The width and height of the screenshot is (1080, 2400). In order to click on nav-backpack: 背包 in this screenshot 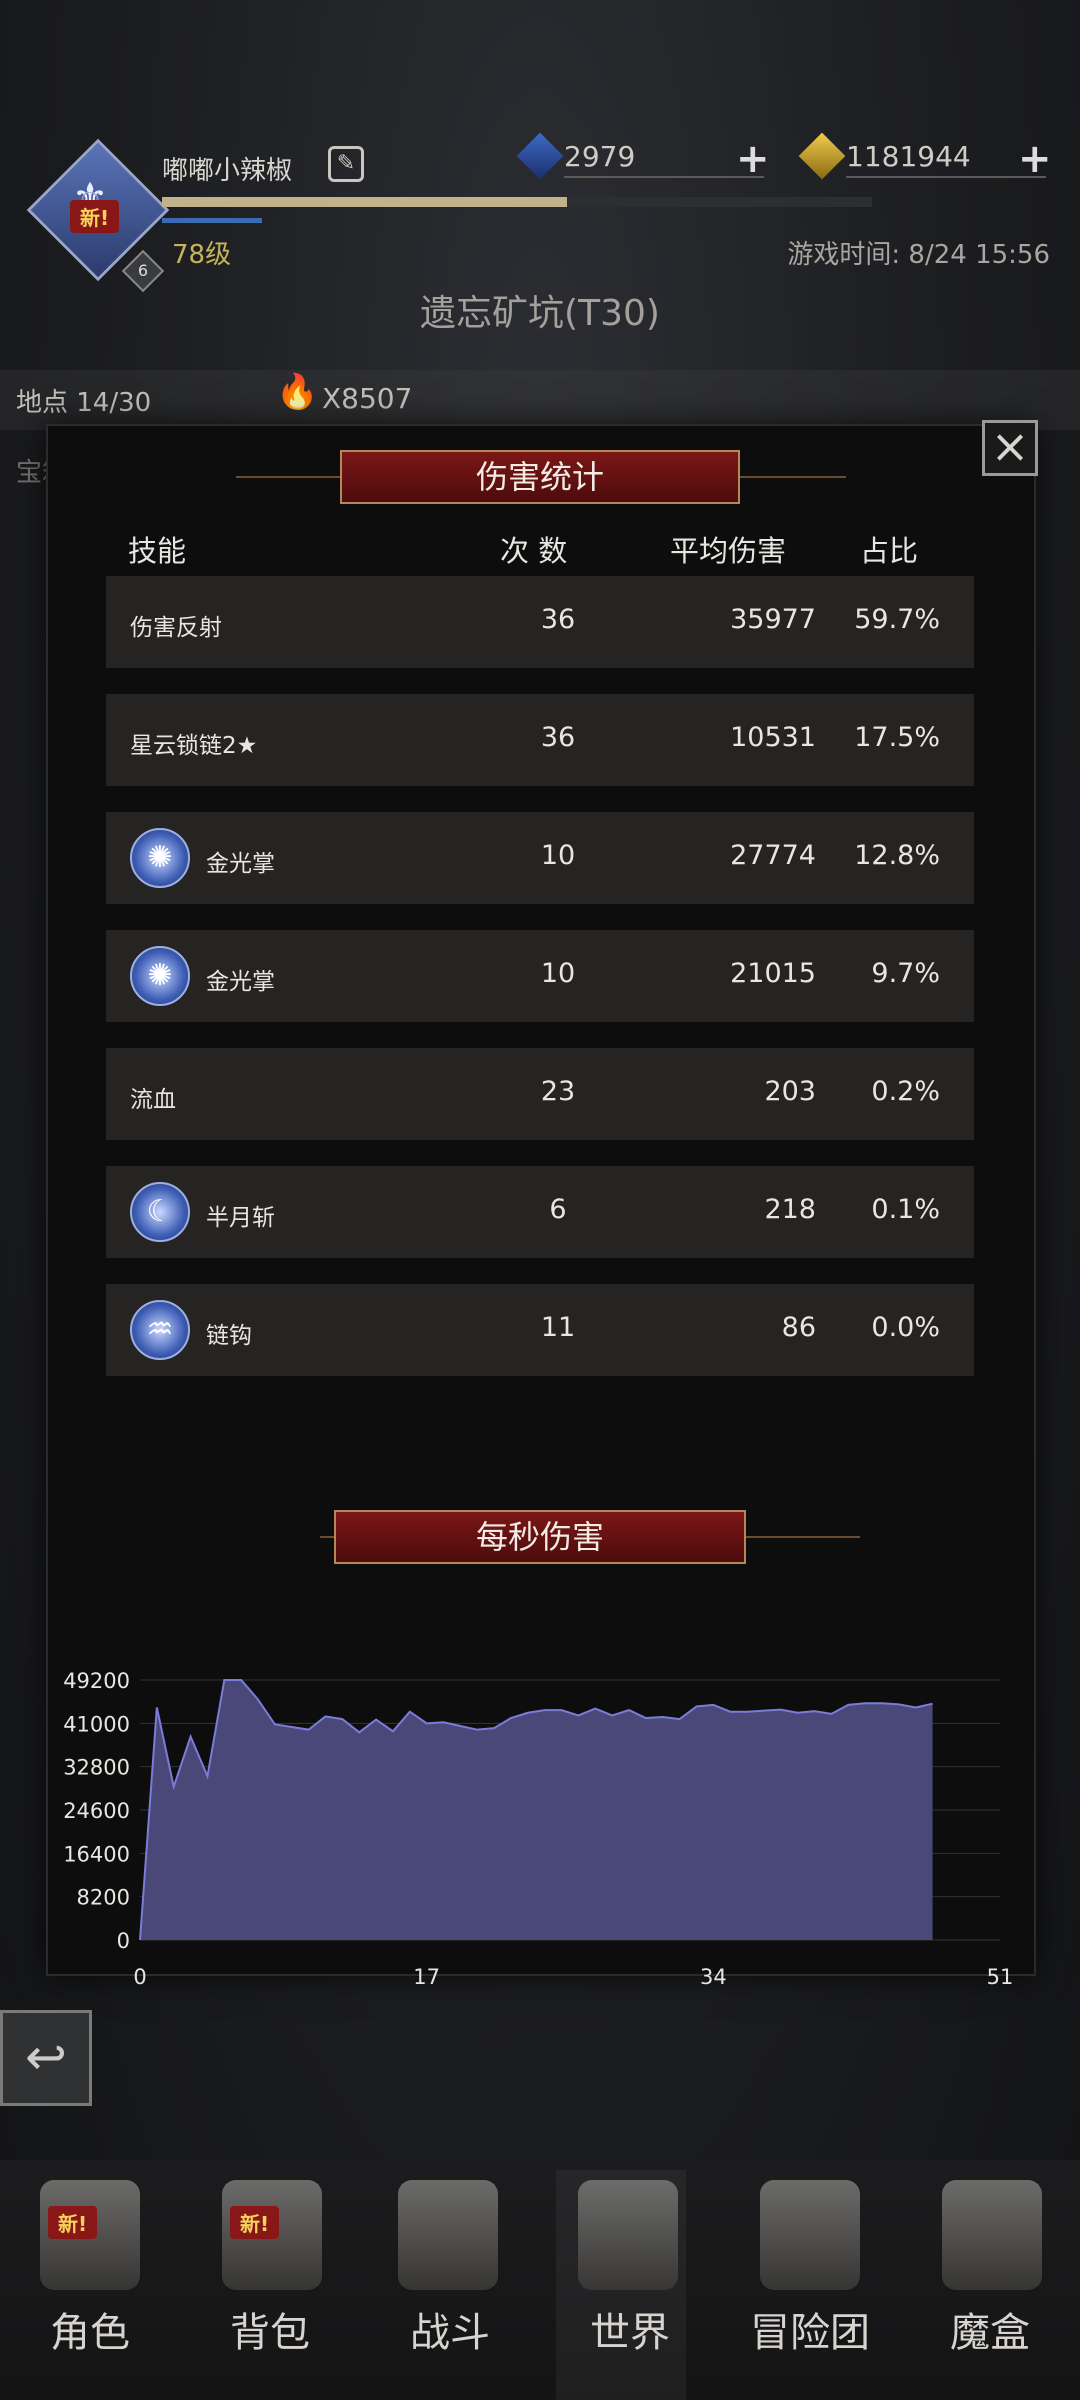, I will do `click(270, 2329)`.